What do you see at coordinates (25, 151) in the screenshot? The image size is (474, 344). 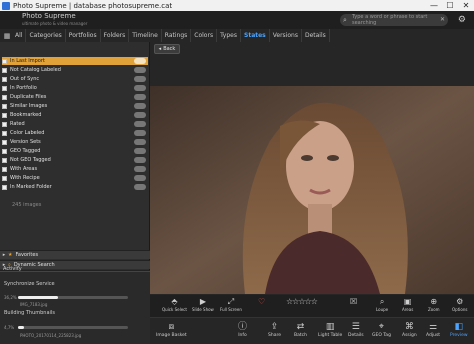 I see `state-item-label: GEO Tagged` at bounding box center [25, 151].